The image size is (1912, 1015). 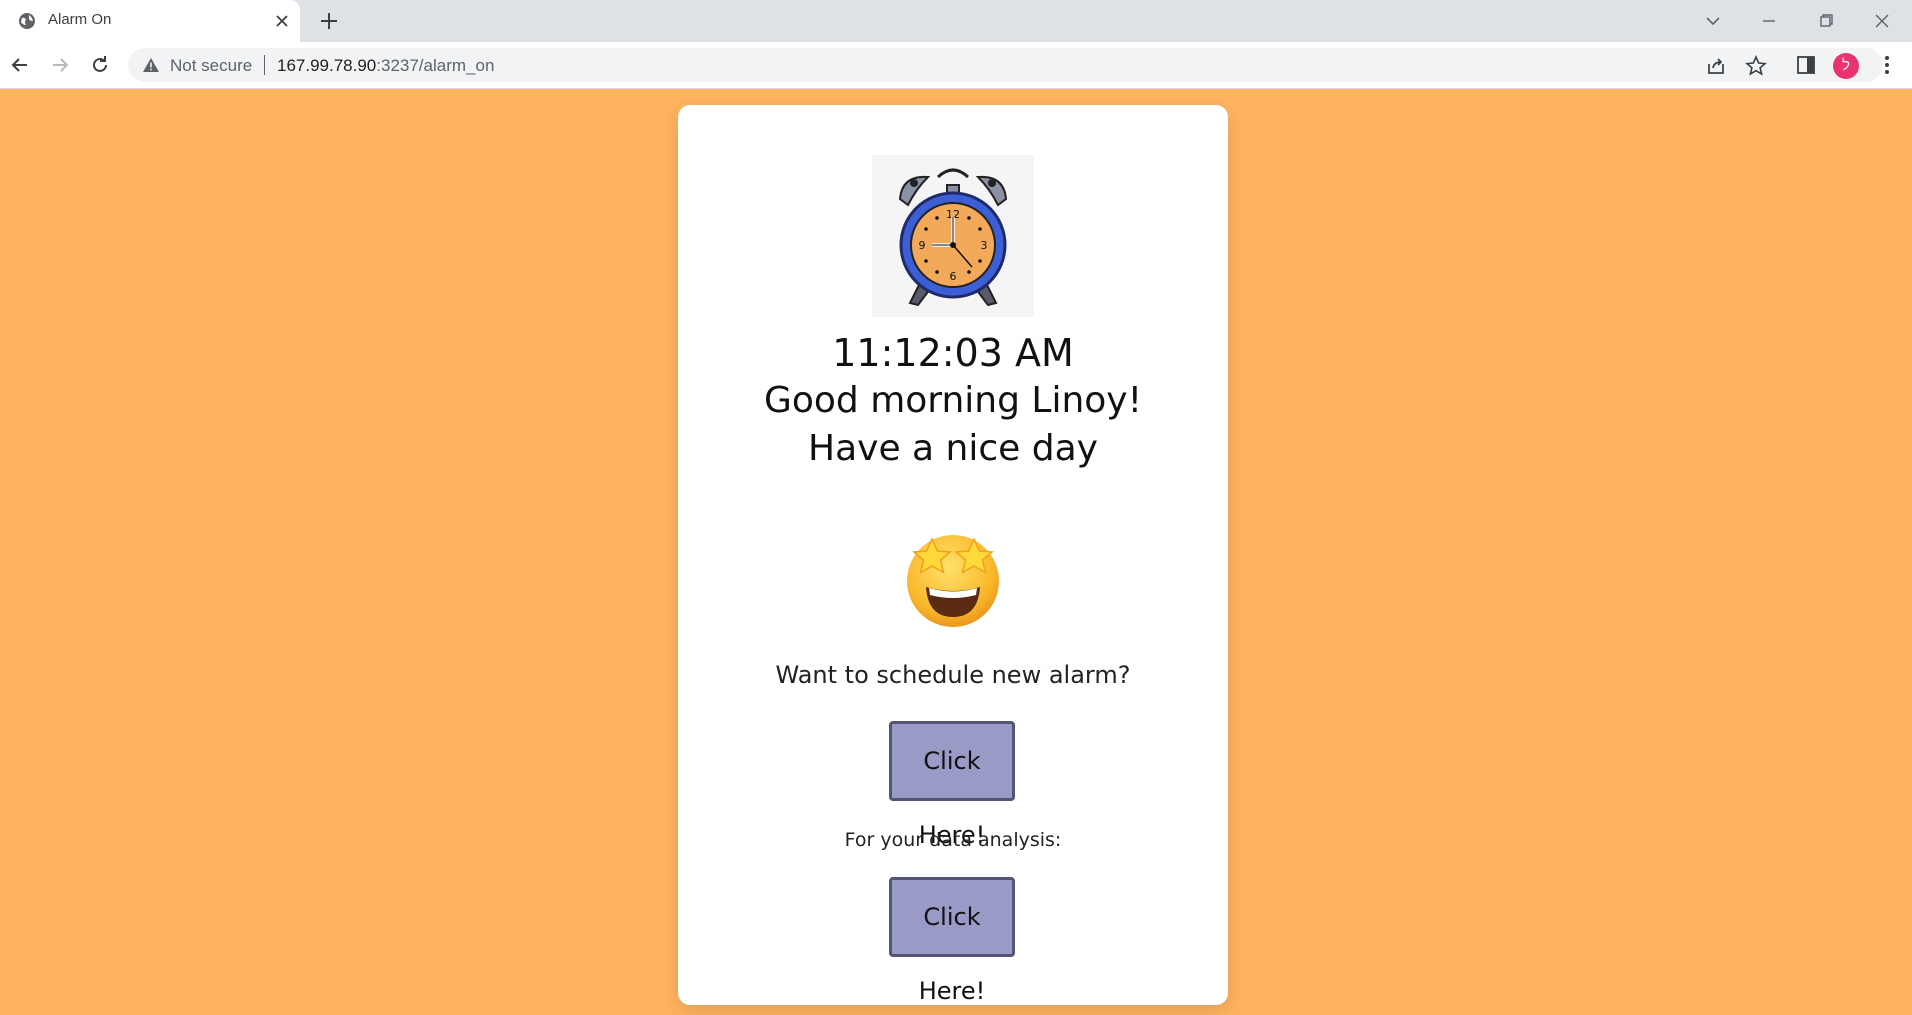 I want to click on svg-text: 9, so click(x=922, y=245).